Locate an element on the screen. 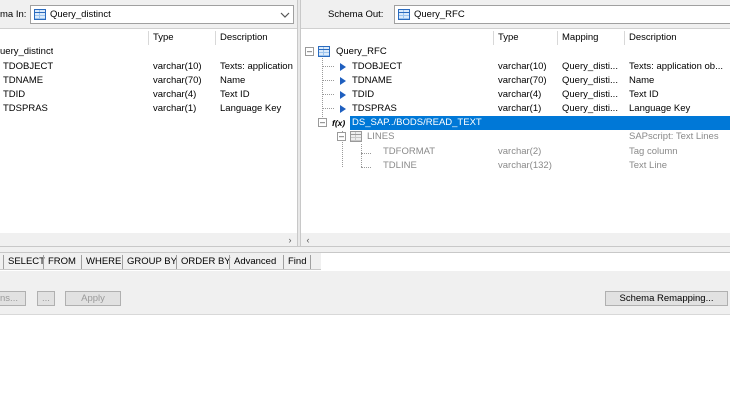  table-row: TDNAME varchar(70) Name is located at coordinates (148, 81).